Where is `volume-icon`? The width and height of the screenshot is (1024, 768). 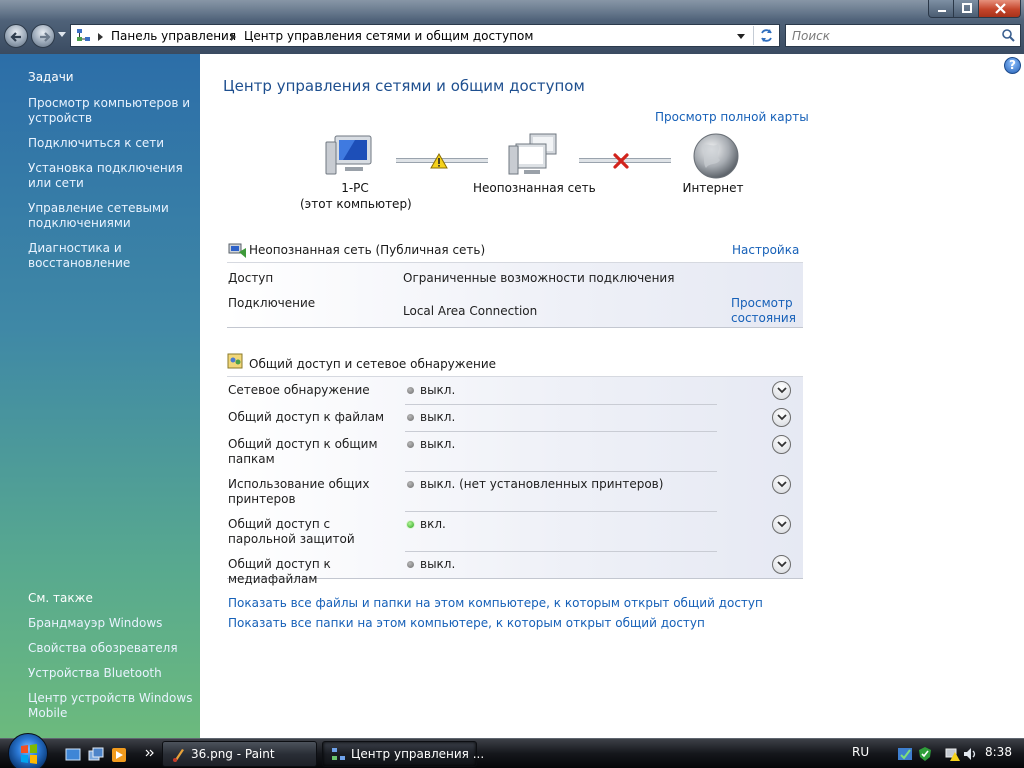 volume-icon is located at coordinates (970, 754).